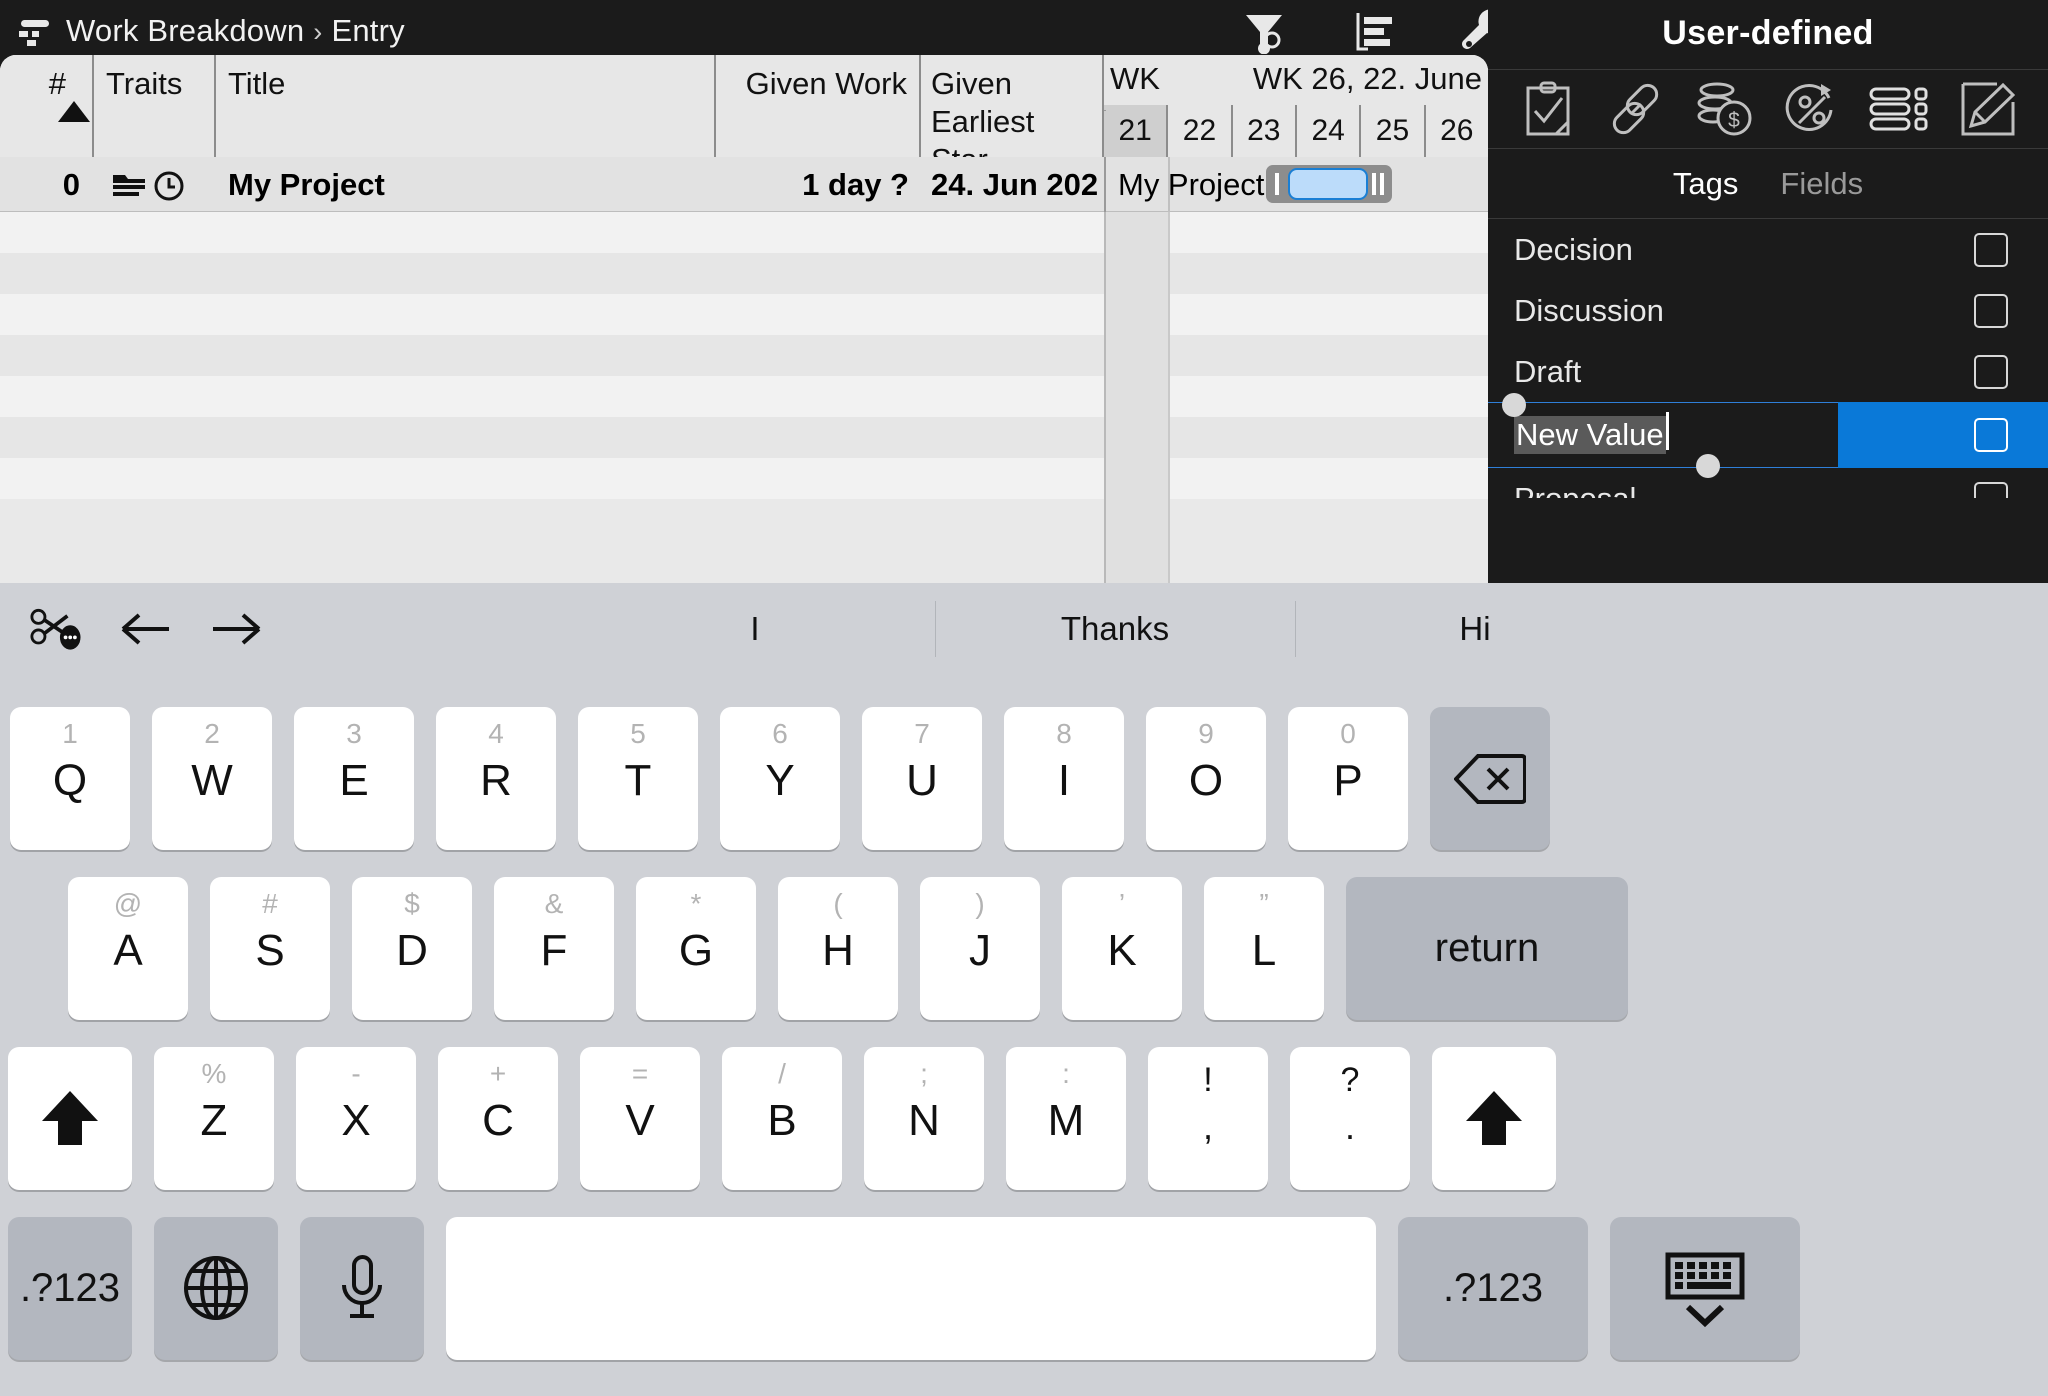 The image size is (2048, 1396). What do you see at coordinates (1348, 778) in the screenshot?
I see `key-p: 0P` at bounding box center [1348, 778].